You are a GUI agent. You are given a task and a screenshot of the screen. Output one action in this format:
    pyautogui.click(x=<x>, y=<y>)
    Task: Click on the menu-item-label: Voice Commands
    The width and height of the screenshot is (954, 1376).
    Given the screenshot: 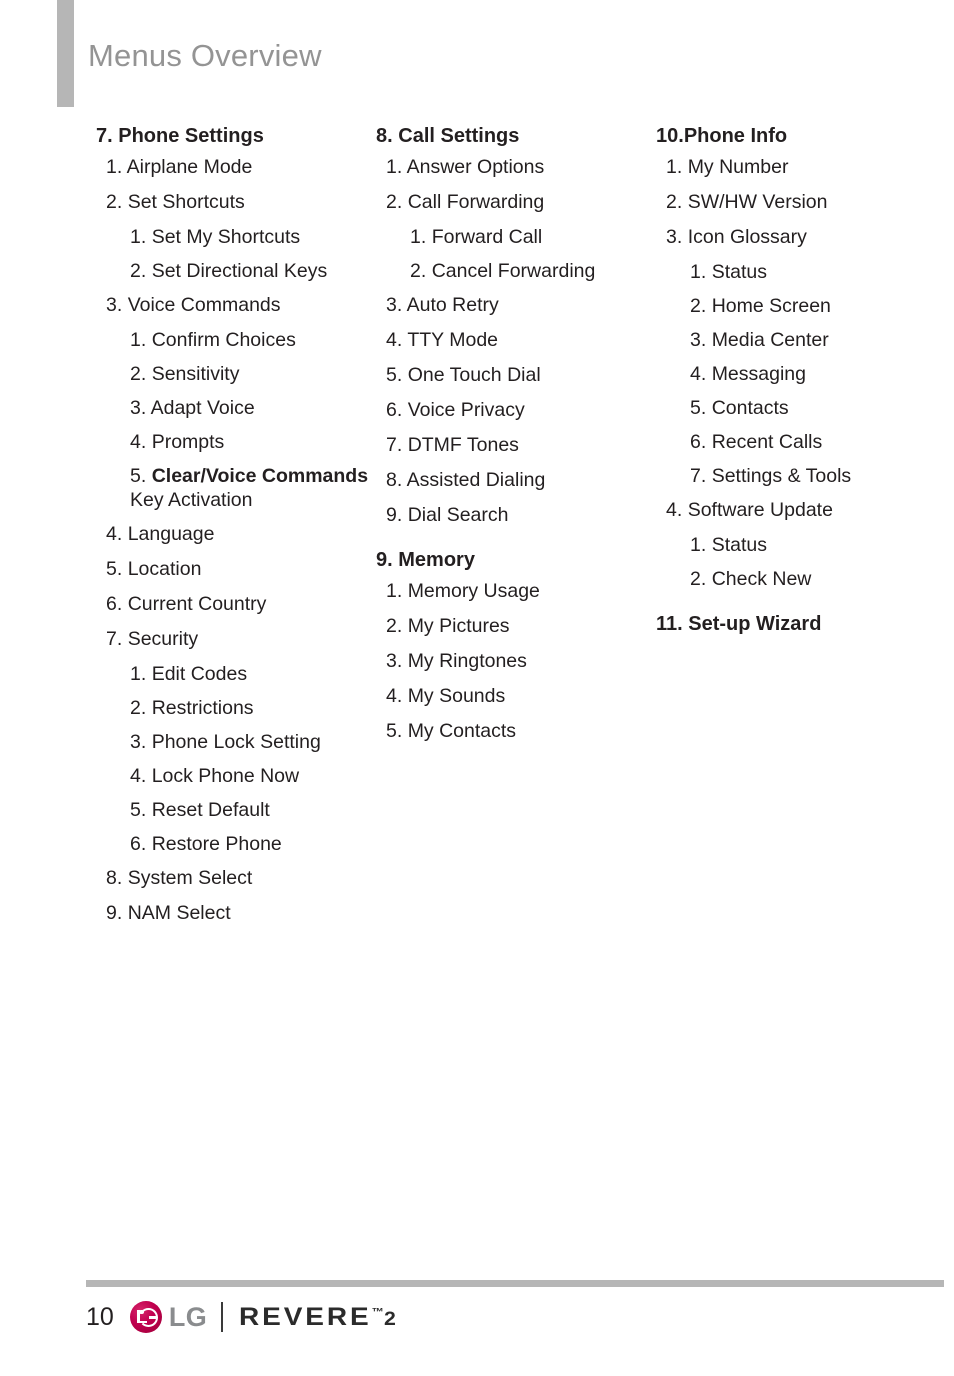 What is the action you would take?
    pyautogui.click(x=204, y=305)
    